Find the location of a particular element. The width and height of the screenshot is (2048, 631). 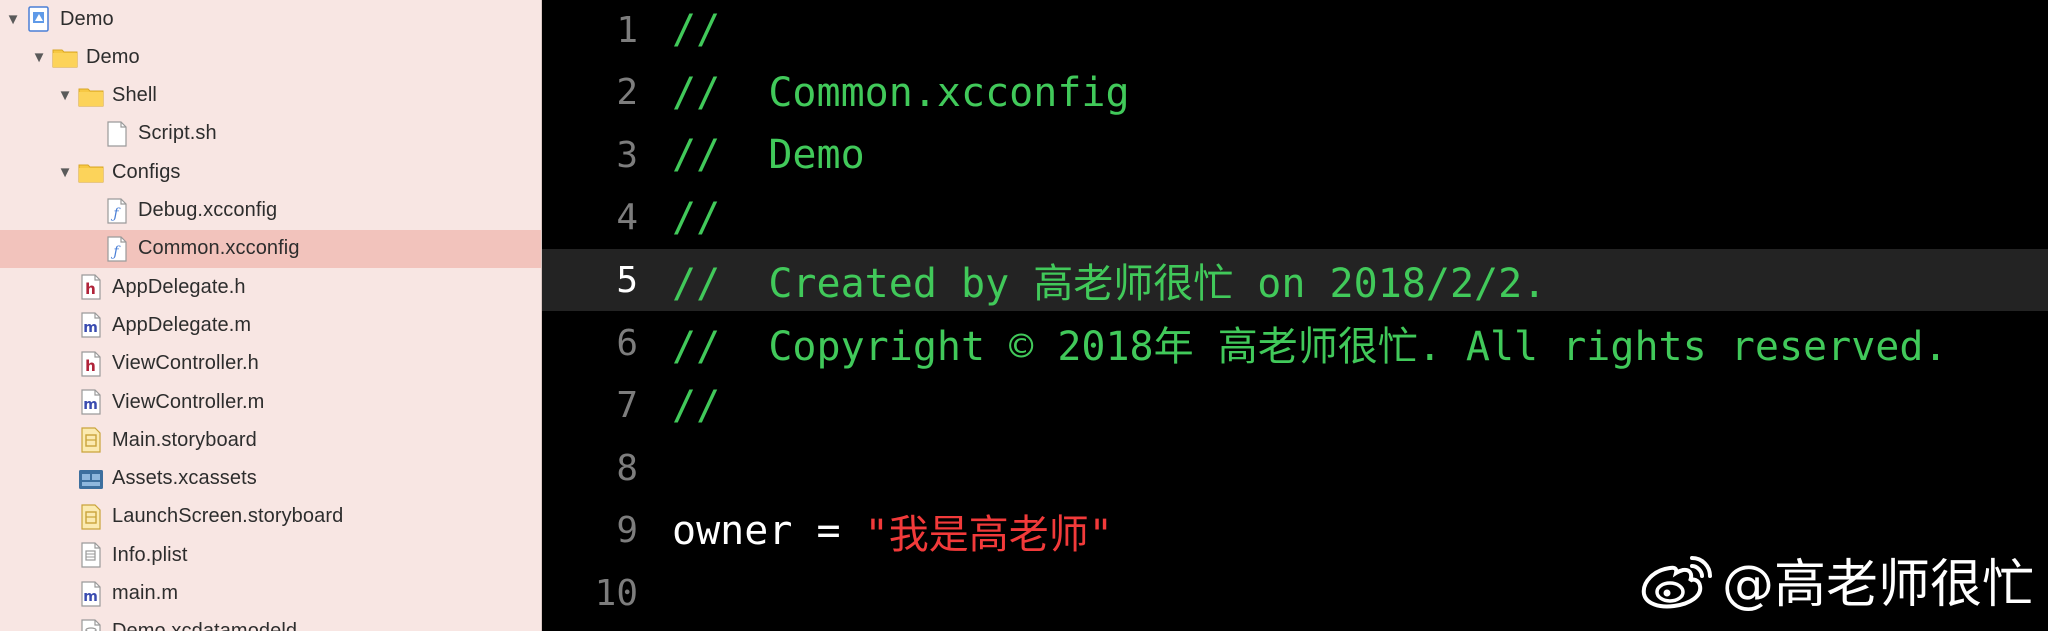

navigator-row-info-plist: Info.plist is located at coordinates (270, 555).